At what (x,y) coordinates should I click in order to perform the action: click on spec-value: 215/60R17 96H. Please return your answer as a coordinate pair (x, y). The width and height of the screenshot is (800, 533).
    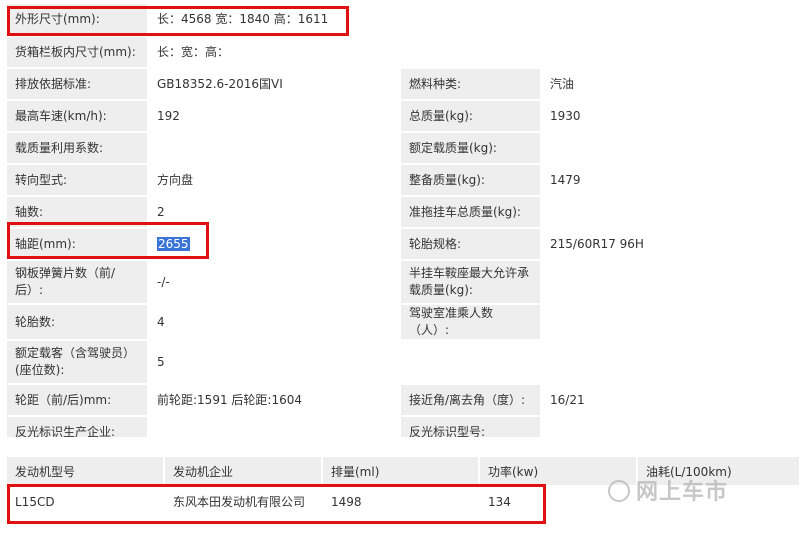
    Looking at the image, I should click on (670, 244).